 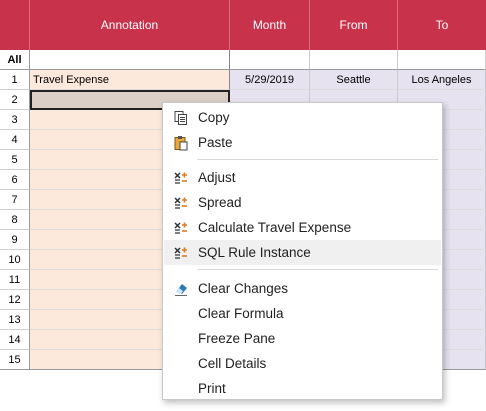 I want to click on paste-icon, so click(x=181, y=143).